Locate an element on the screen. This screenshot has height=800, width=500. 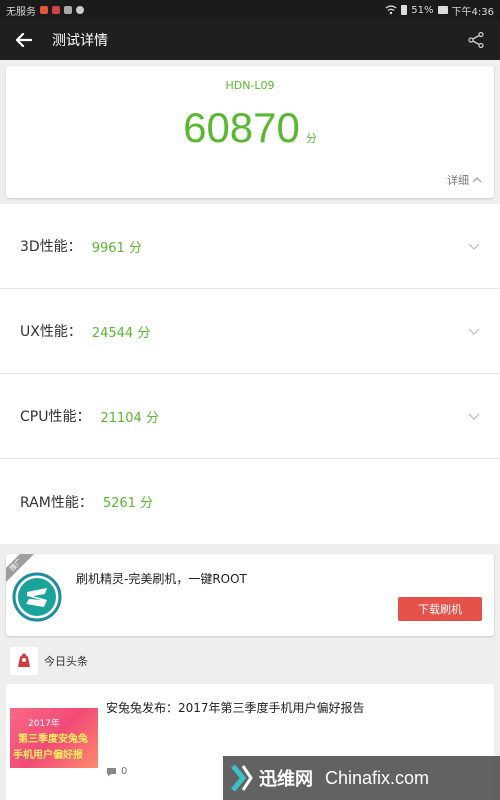
metric-value: 5261 分 is located at coordinates (128, 503).